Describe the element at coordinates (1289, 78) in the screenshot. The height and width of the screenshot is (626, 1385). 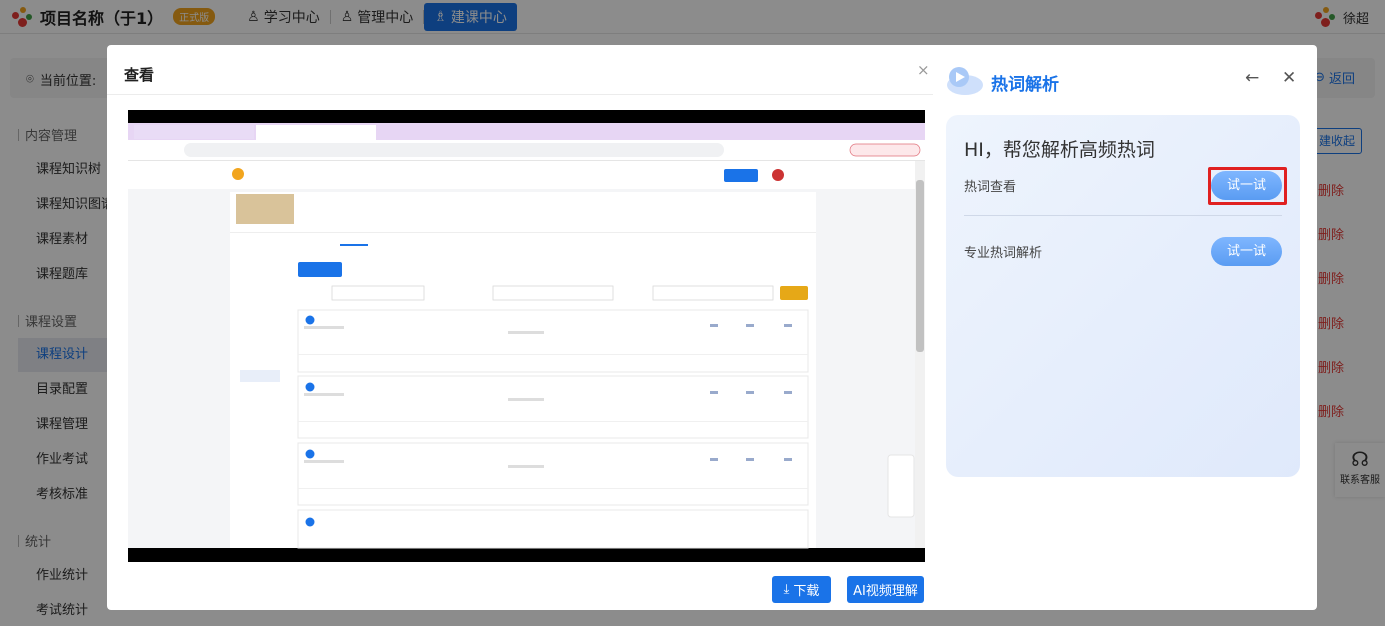
I see `close-icon: ✕` at that location.